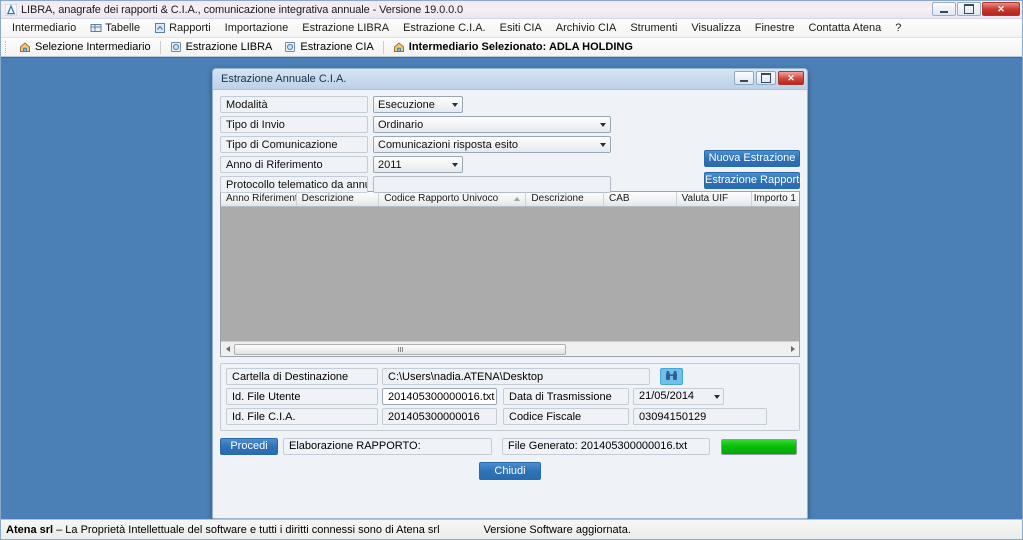 The image size is (1023, 540). What do you see at coordinates (510, 104) in the screenshot?
I see `form-row-modalita: Modalità Esecuzione` at bounding box center [510, 104].